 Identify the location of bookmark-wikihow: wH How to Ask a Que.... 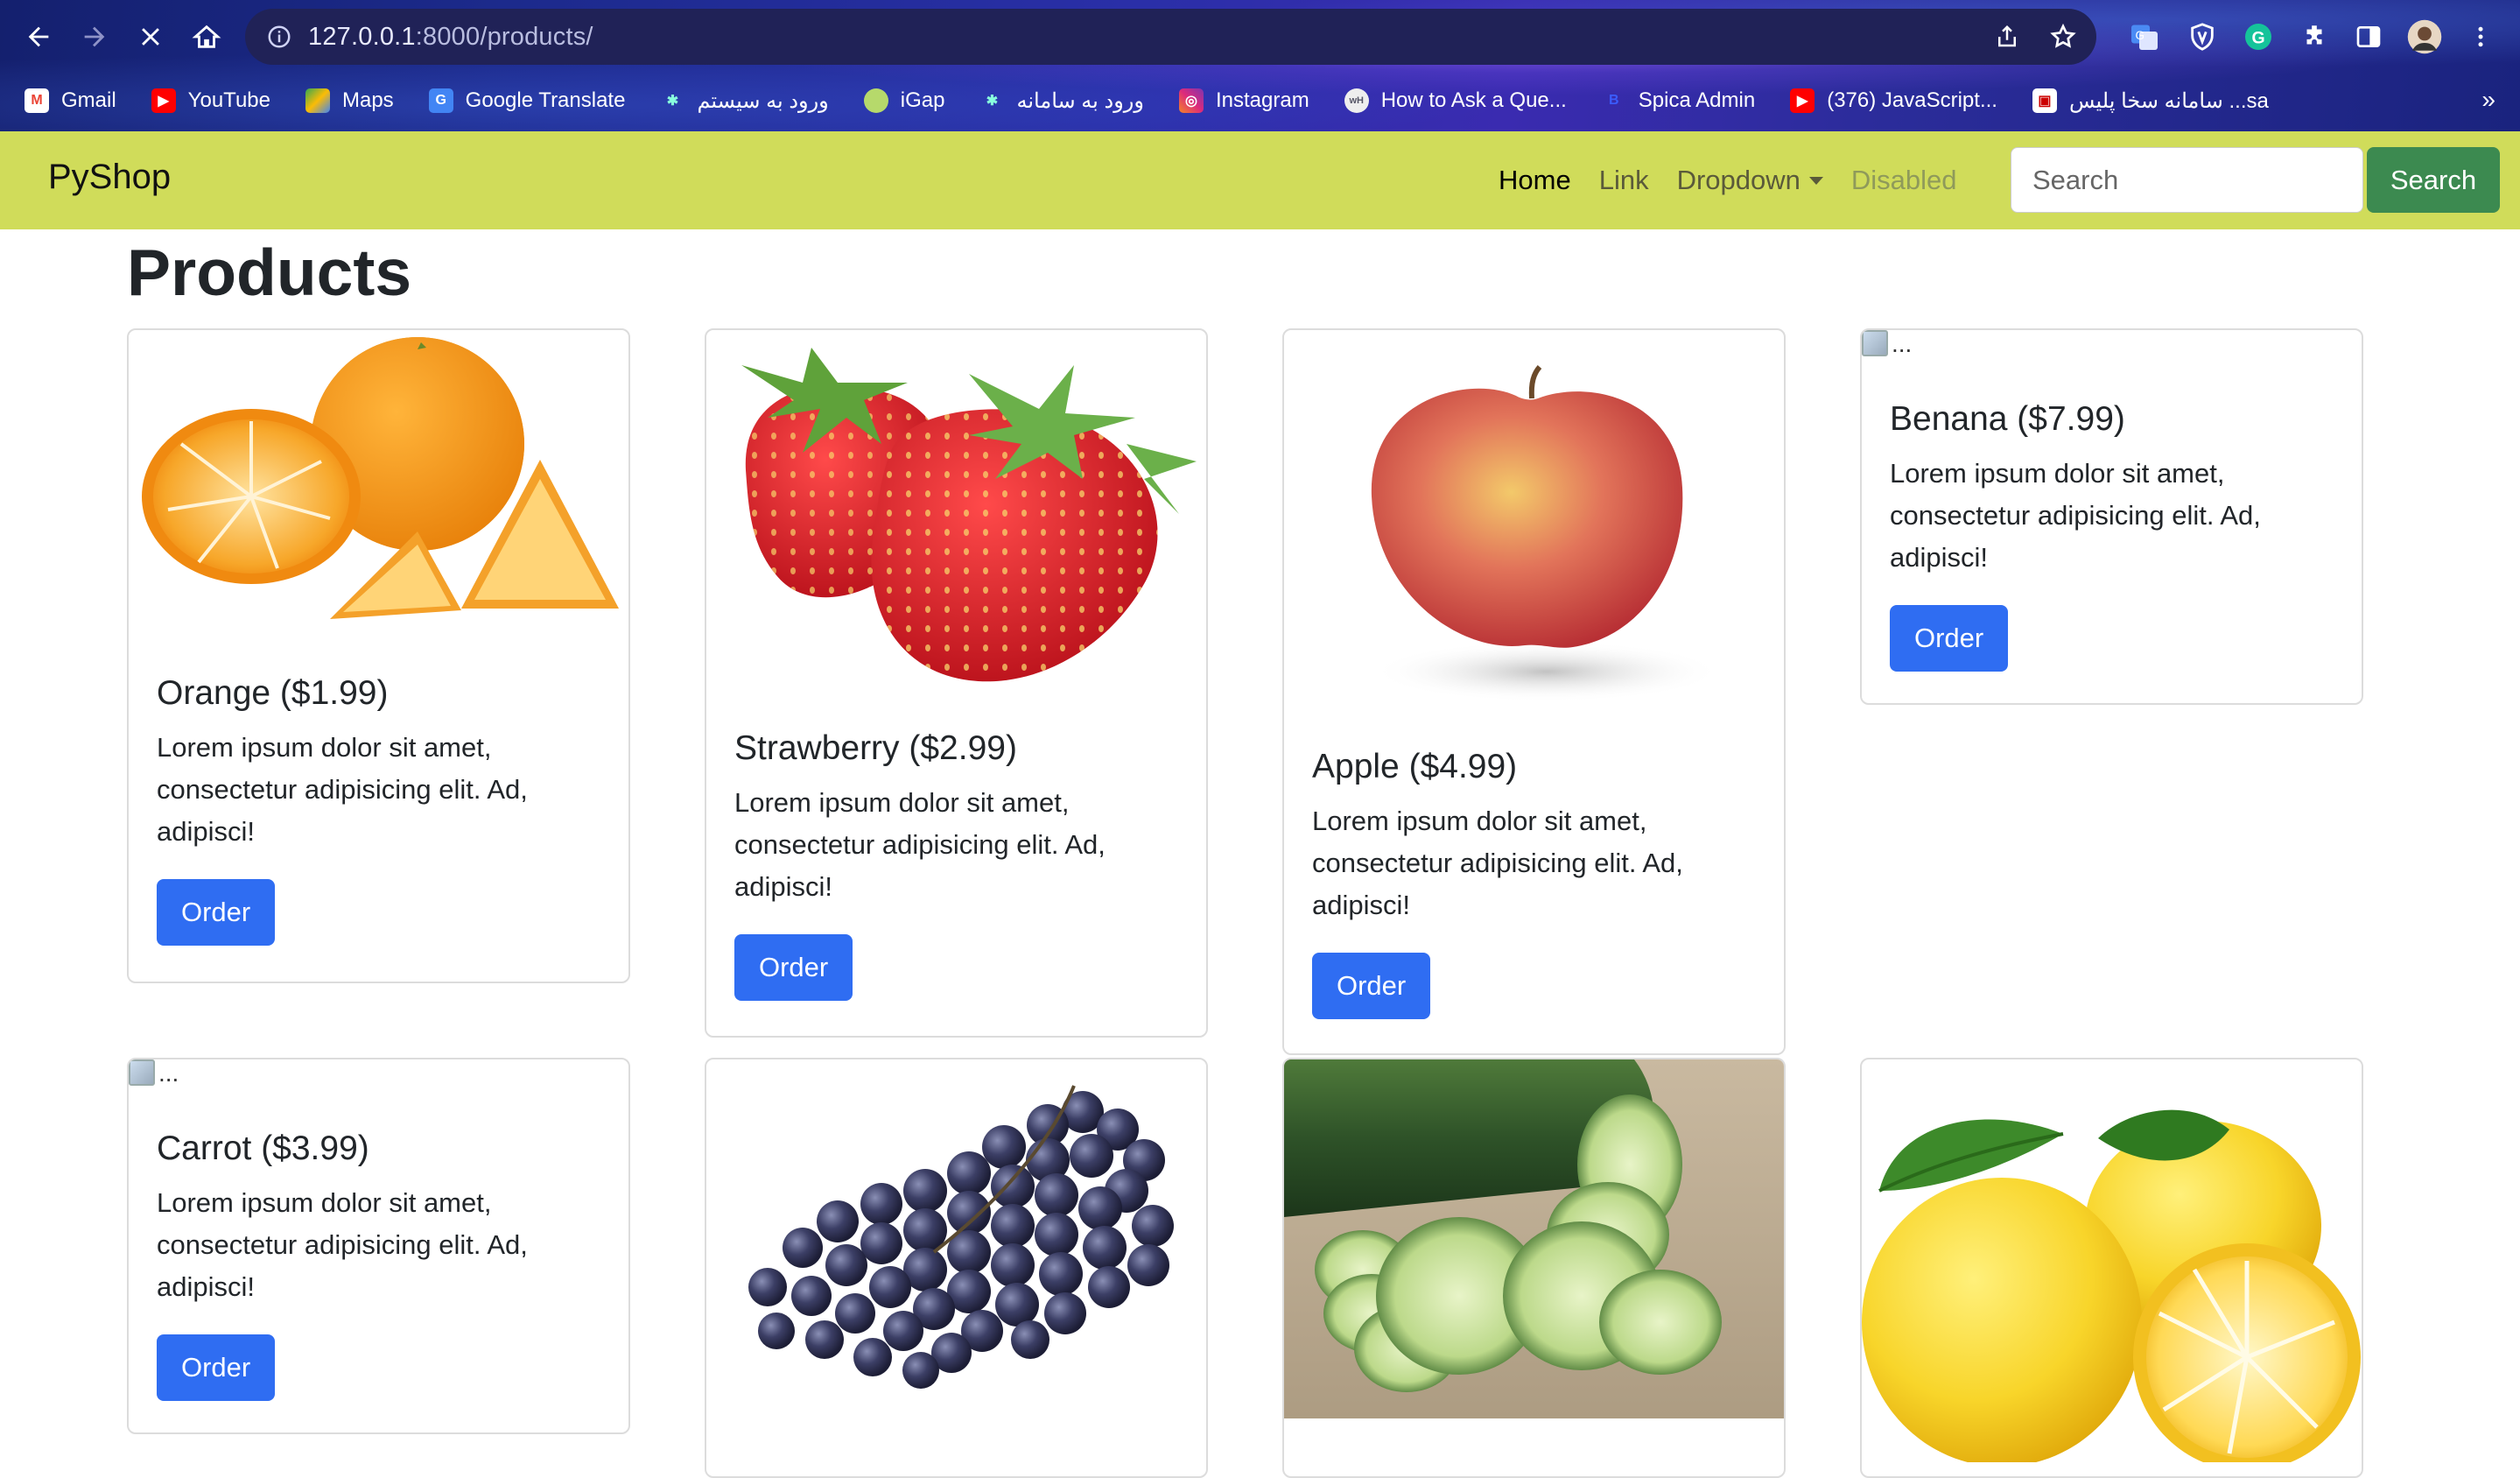
(1455, 100).